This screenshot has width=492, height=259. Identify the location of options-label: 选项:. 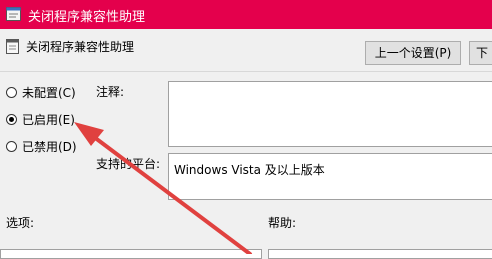
(20, 223).